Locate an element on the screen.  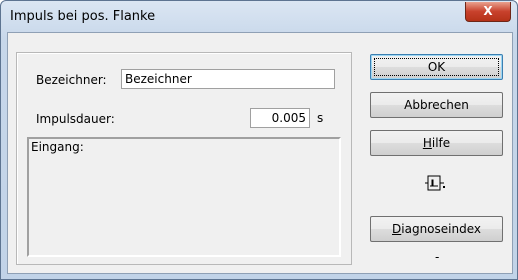
duration-label: Impulsdauer: is located at coordinates (75, 119).